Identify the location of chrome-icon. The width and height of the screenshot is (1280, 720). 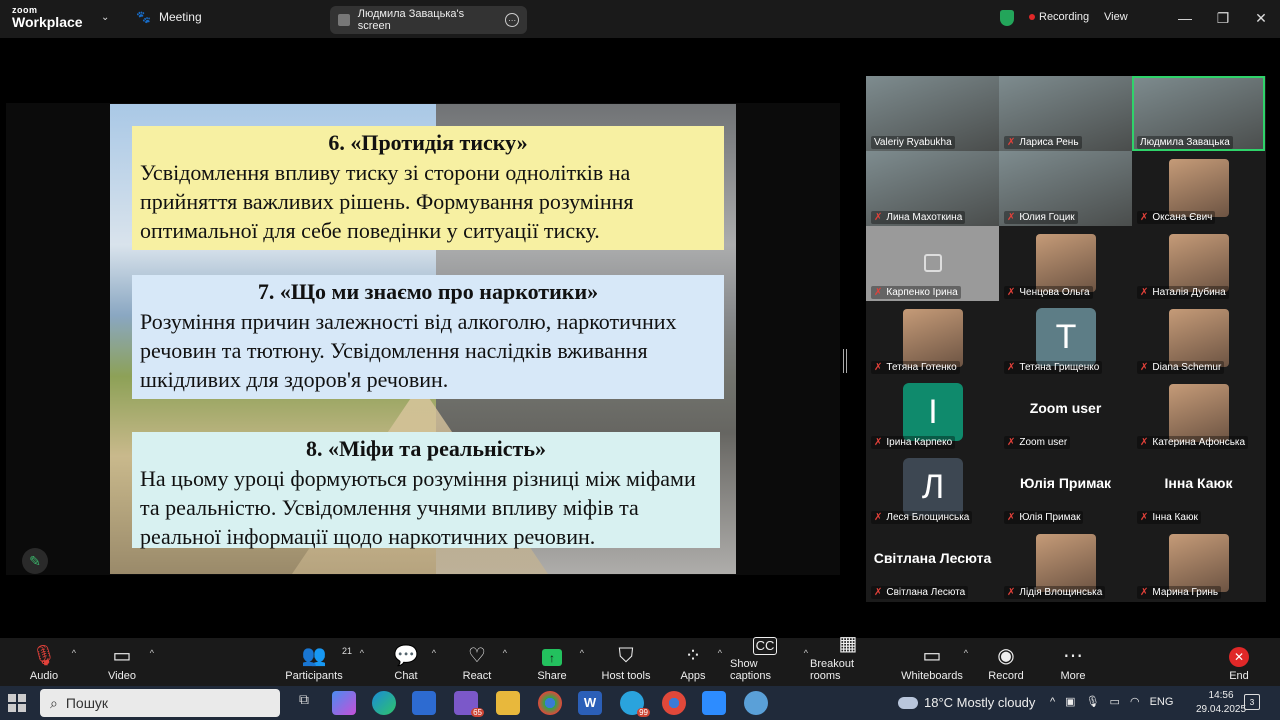
(550, 703).